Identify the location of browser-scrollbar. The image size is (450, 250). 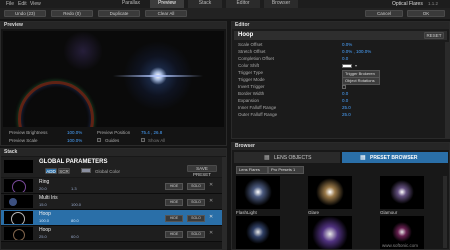
(445, 212).